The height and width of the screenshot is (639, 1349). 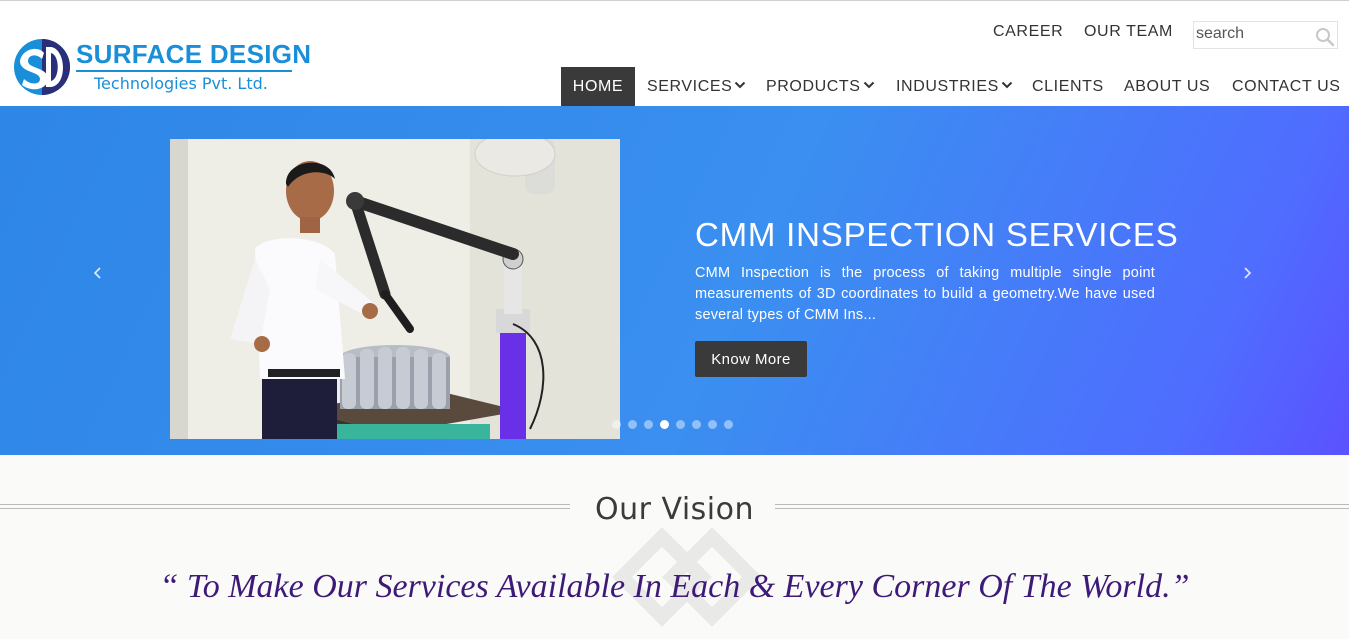 I want to click on slider-prev-arrow-icon, so click(x=98, y=273).